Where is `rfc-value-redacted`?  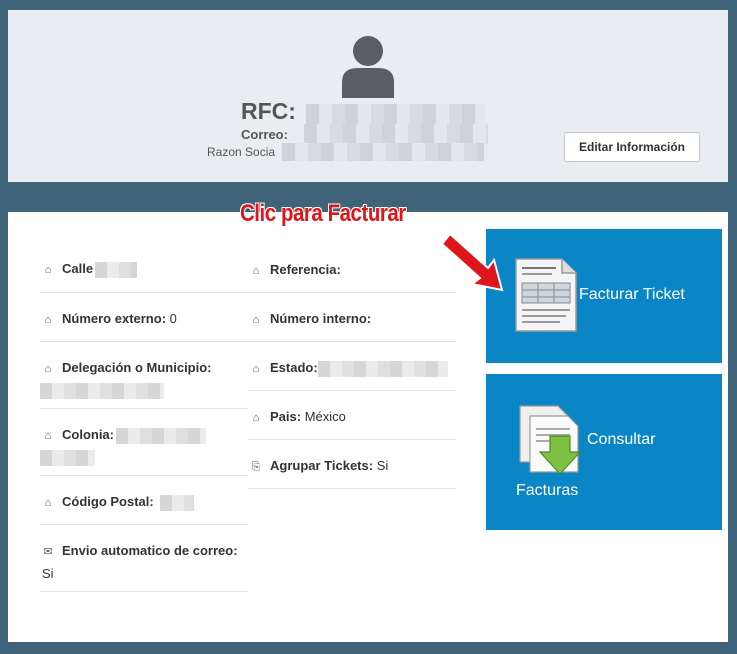
rfc-value-redacted is located at coordinates (396, 115).